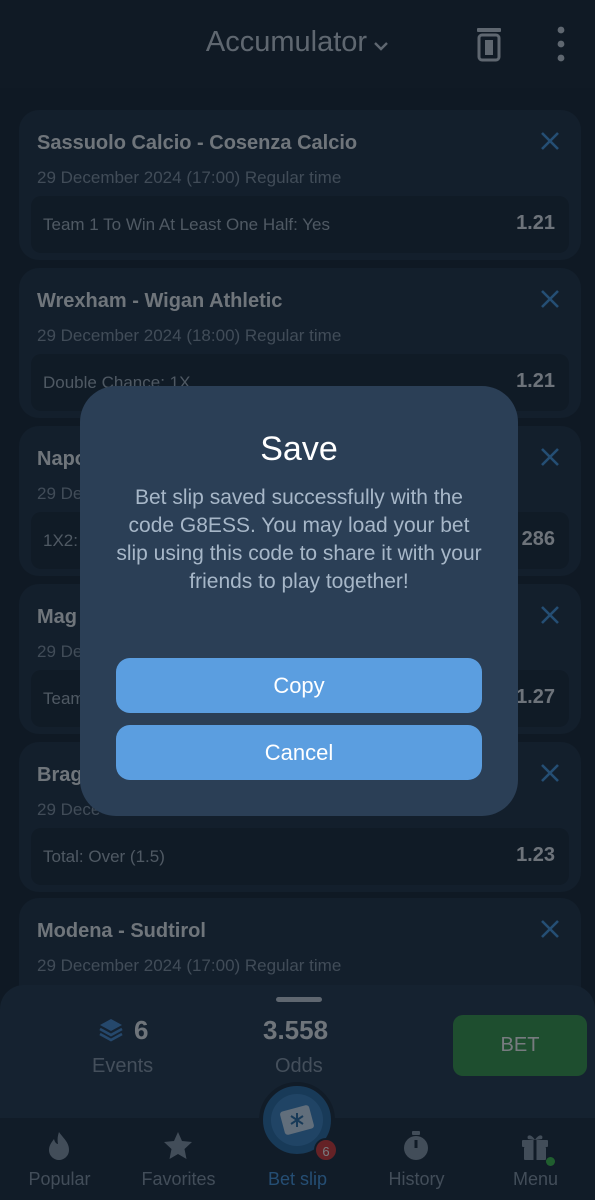 This screenshot has height=1200, width=595. What do you see at coordinates (286, 42) in the screenshot?
I see `bet-type-label: Accumulator` at bounding box center [286, 42].